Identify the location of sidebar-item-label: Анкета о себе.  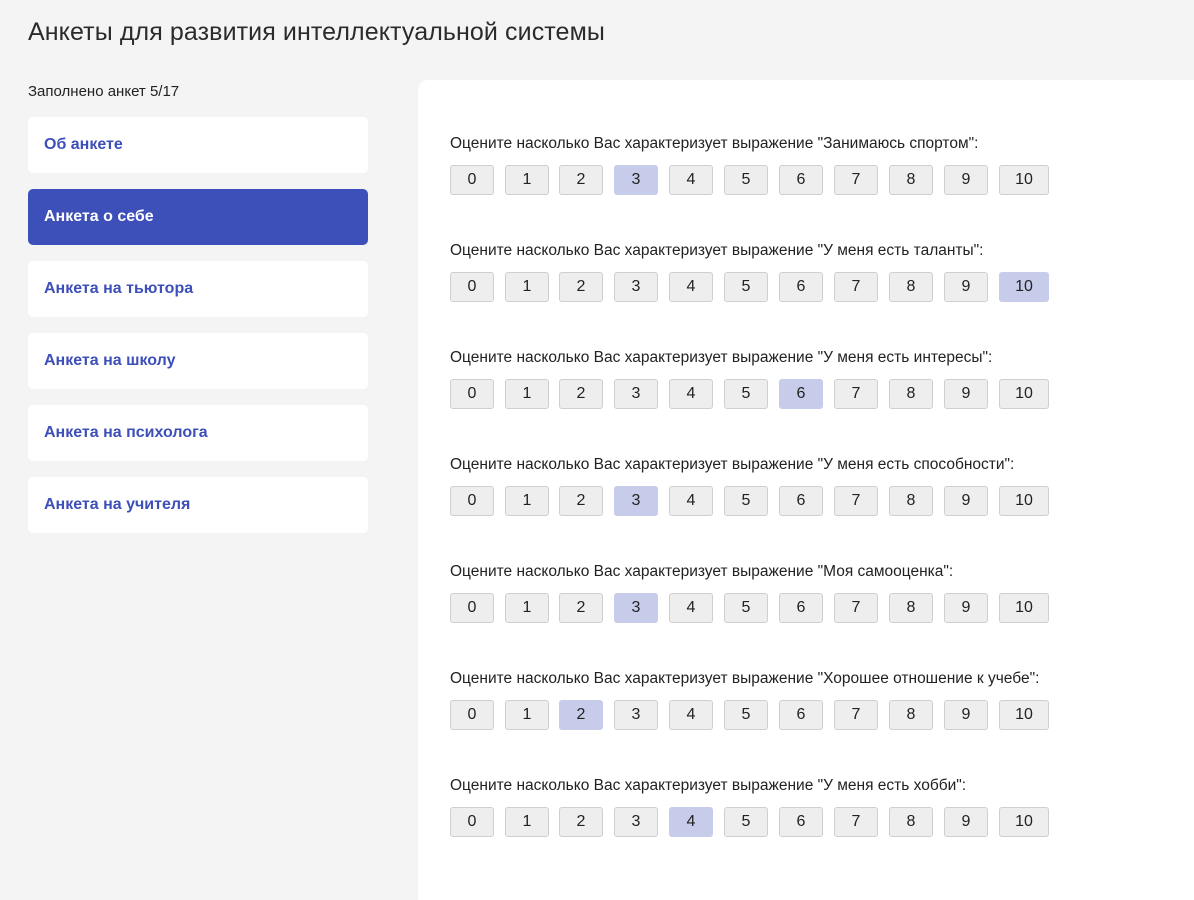
(99, 216).